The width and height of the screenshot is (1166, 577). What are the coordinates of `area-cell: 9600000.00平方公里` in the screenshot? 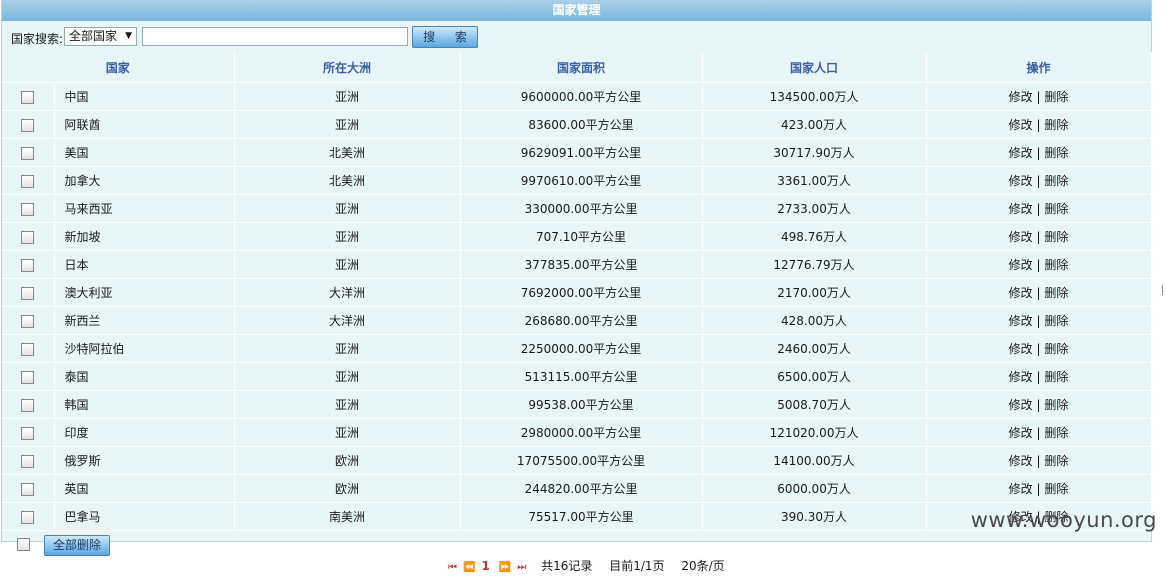 It's located at (581, 96).